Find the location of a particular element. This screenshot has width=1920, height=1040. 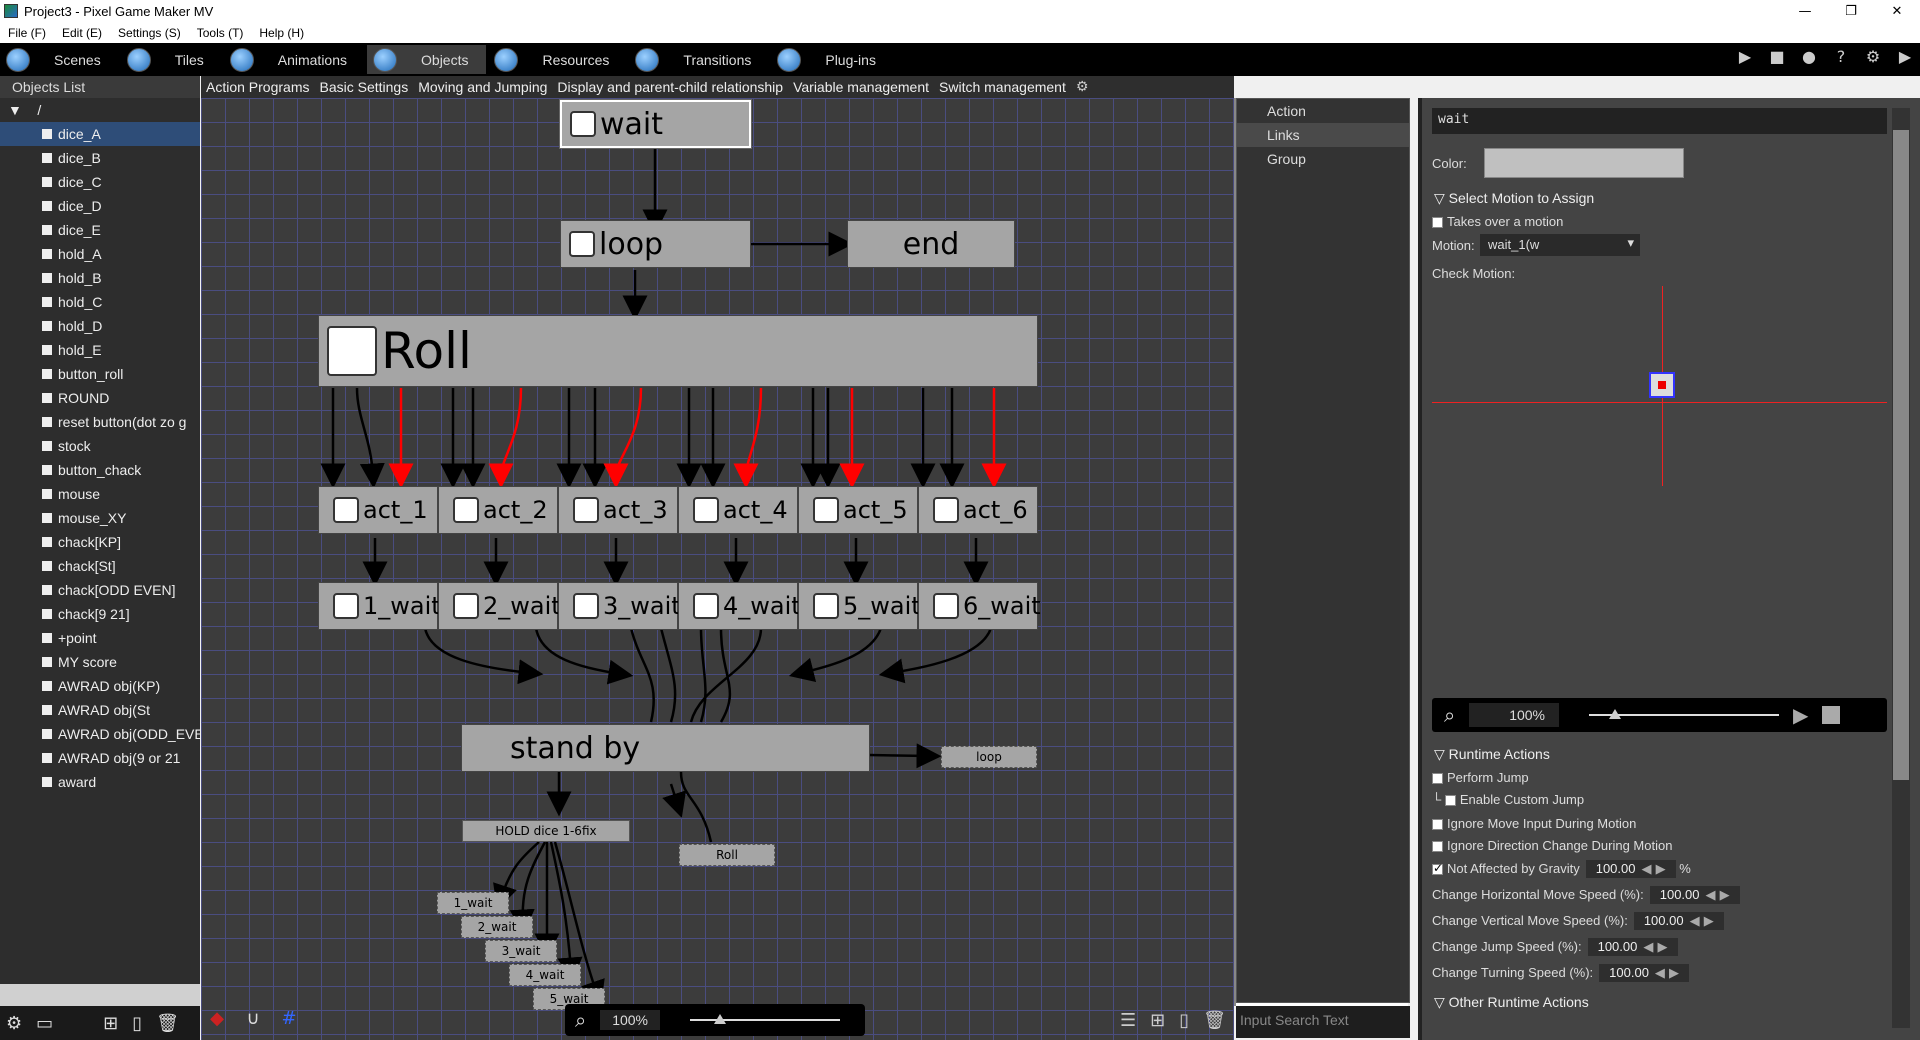

list-item-action: Action is located at coordinates (1323, 111).